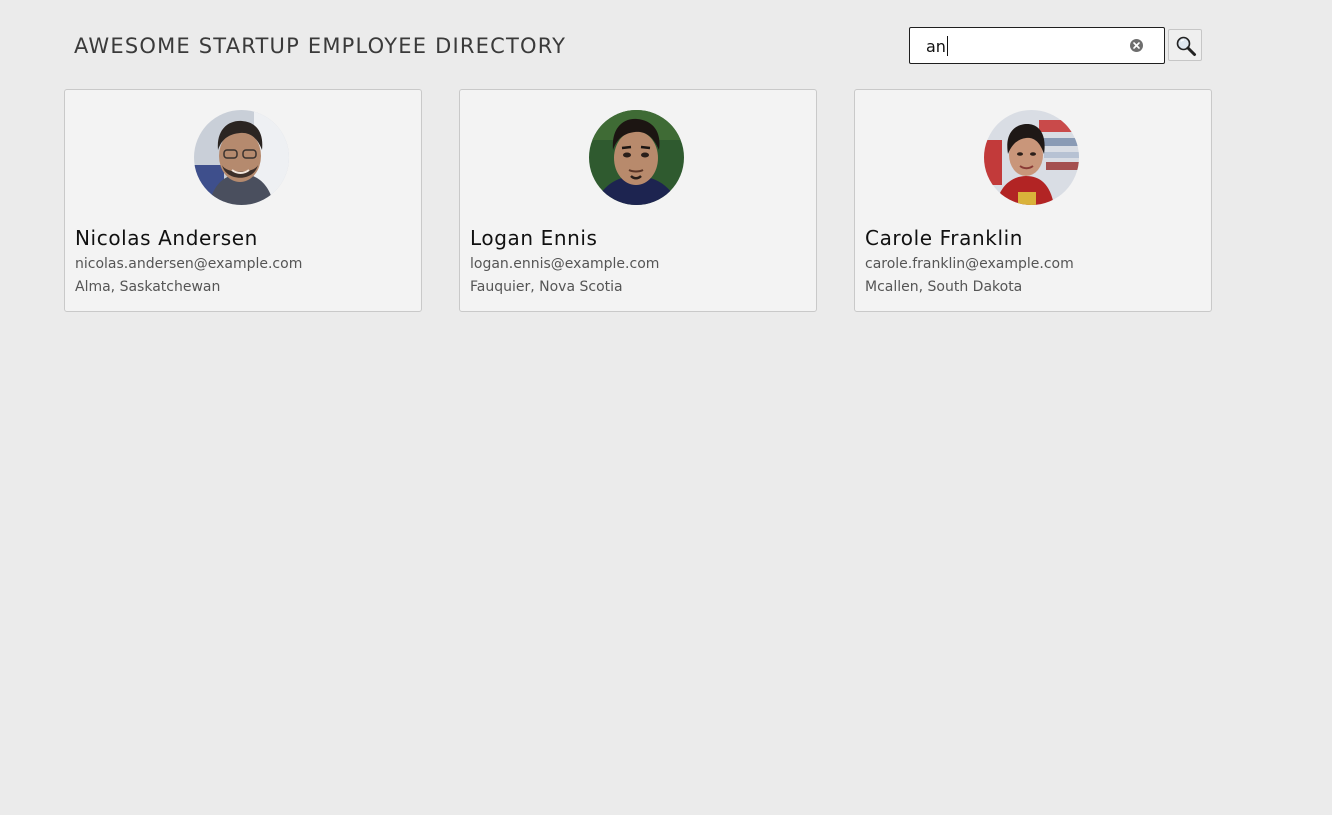 This screenshot has height=815, width=1332. What do you see at coordinates (148, 287) in the screenshot?
I see `employee-location: Alma, Saskatchewan` at bounding box center [148, 287].